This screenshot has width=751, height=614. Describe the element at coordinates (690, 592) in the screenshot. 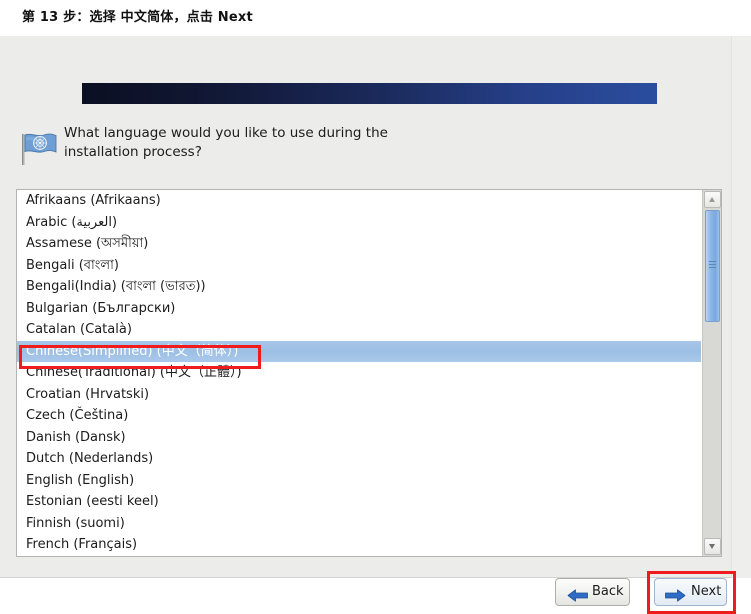

I see `next-button: Next` at that location.